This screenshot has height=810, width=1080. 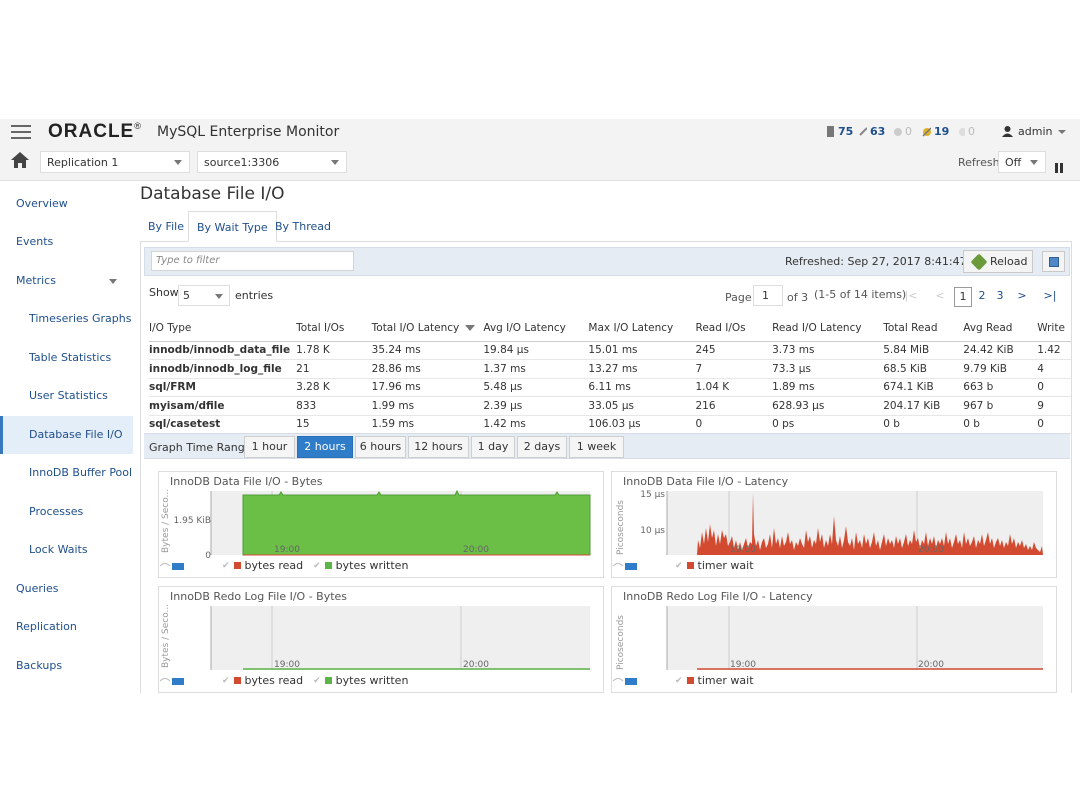 I want to click on column-header: Avg I/O Latency, so click(x=536, y=328).